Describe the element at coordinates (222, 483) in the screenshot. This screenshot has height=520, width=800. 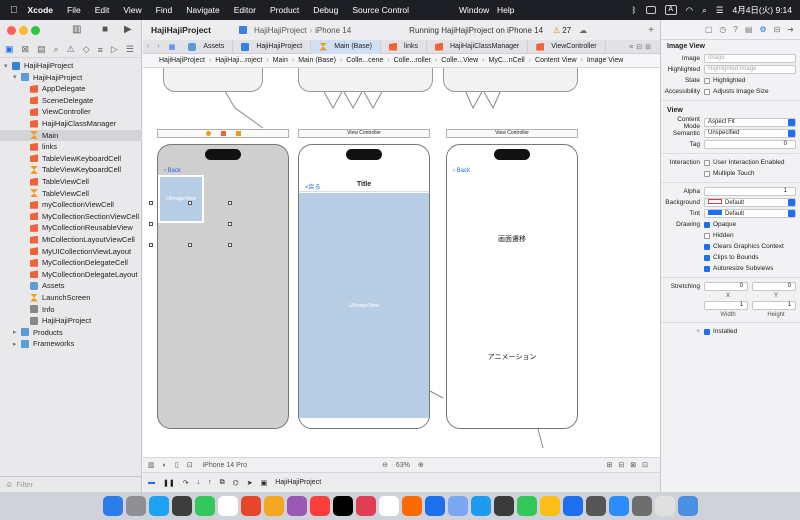
I see `view-debugger-icon: ⧉` at that location.